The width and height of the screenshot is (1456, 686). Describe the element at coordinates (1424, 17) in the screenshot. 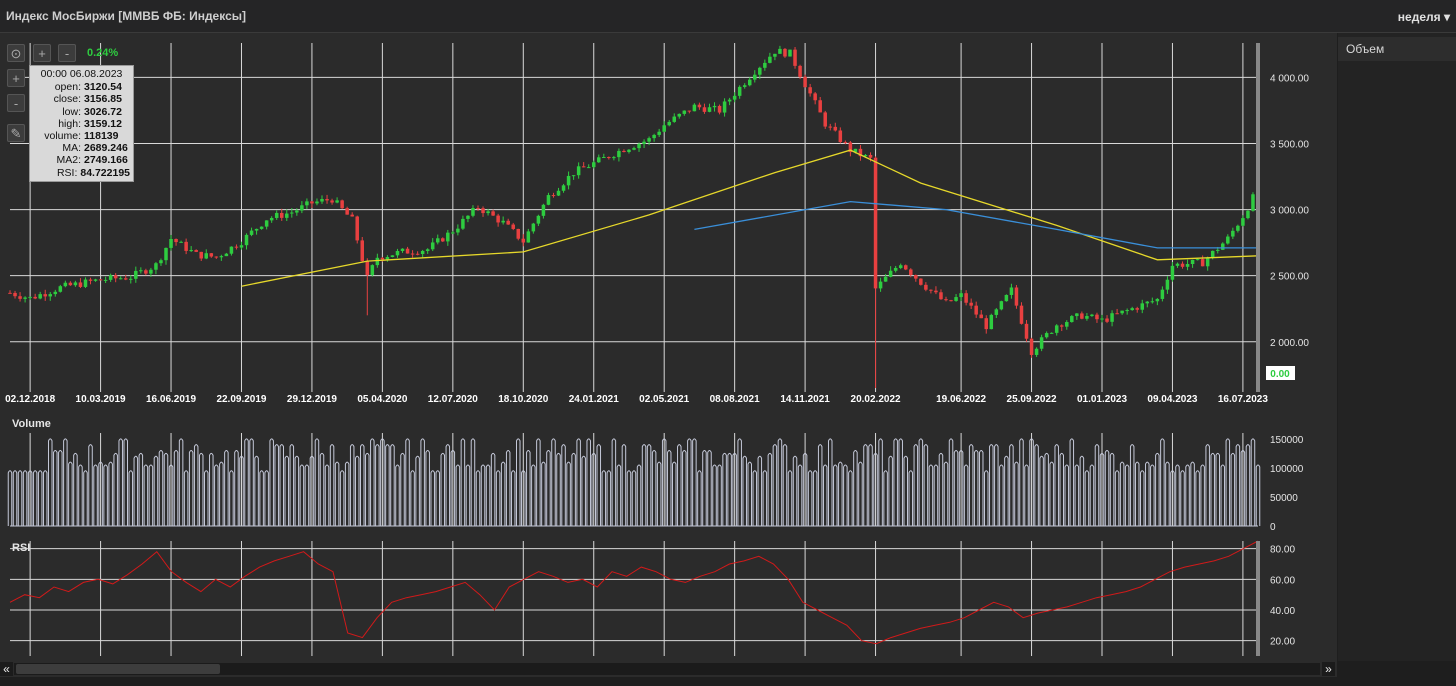

I see `period-select: неделя ▾` at that location.